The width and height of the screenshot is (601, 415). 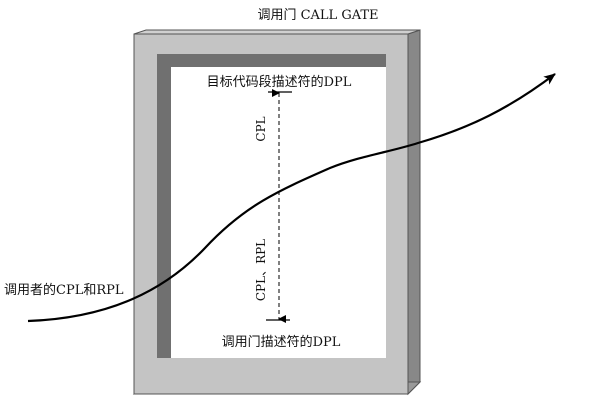 I want to click on frame-top-face, so click(x=277, y=32).